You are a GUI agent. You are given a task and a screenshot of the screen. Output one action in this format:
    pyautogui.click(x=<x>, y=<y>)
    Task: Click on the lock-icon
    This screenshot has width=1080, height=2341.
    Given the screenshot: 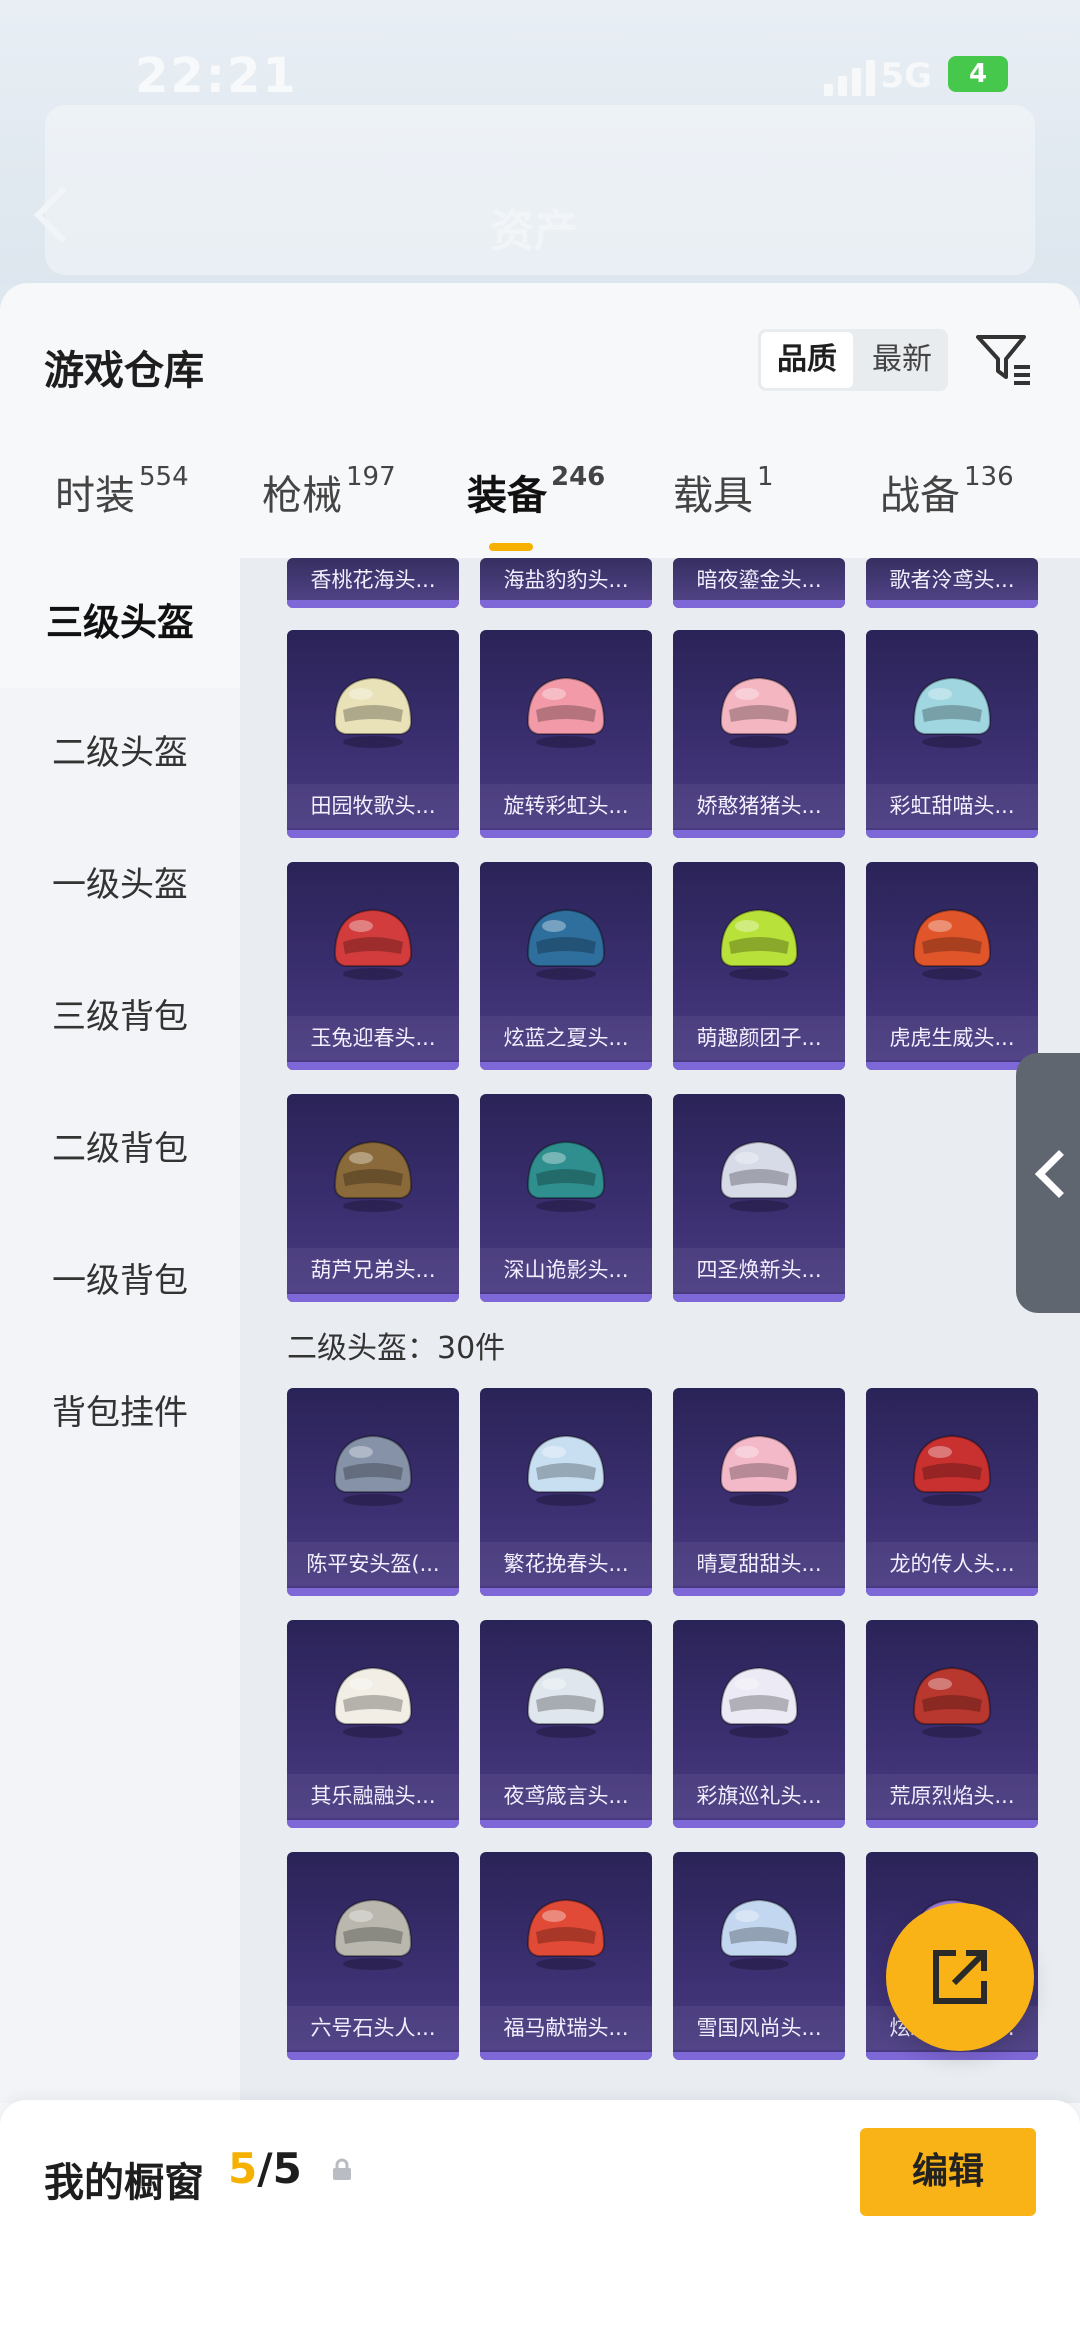 What is the action you would take?
    pyautogui.click(x=342, y=2169)
    